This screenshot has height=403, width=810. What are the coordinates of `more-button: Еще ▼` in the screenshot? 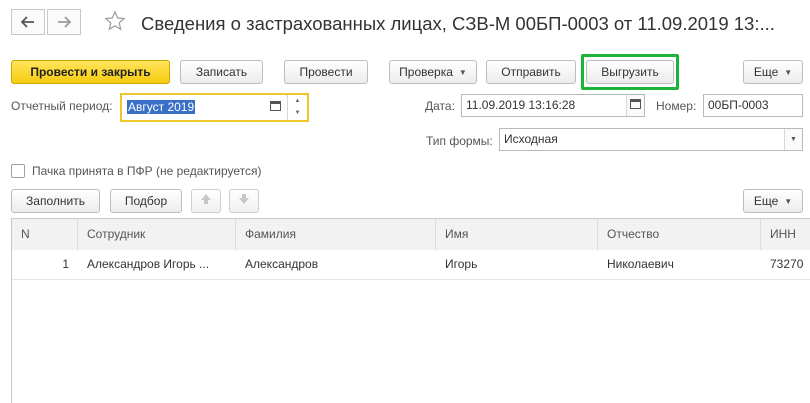 It's located at (773, 72).